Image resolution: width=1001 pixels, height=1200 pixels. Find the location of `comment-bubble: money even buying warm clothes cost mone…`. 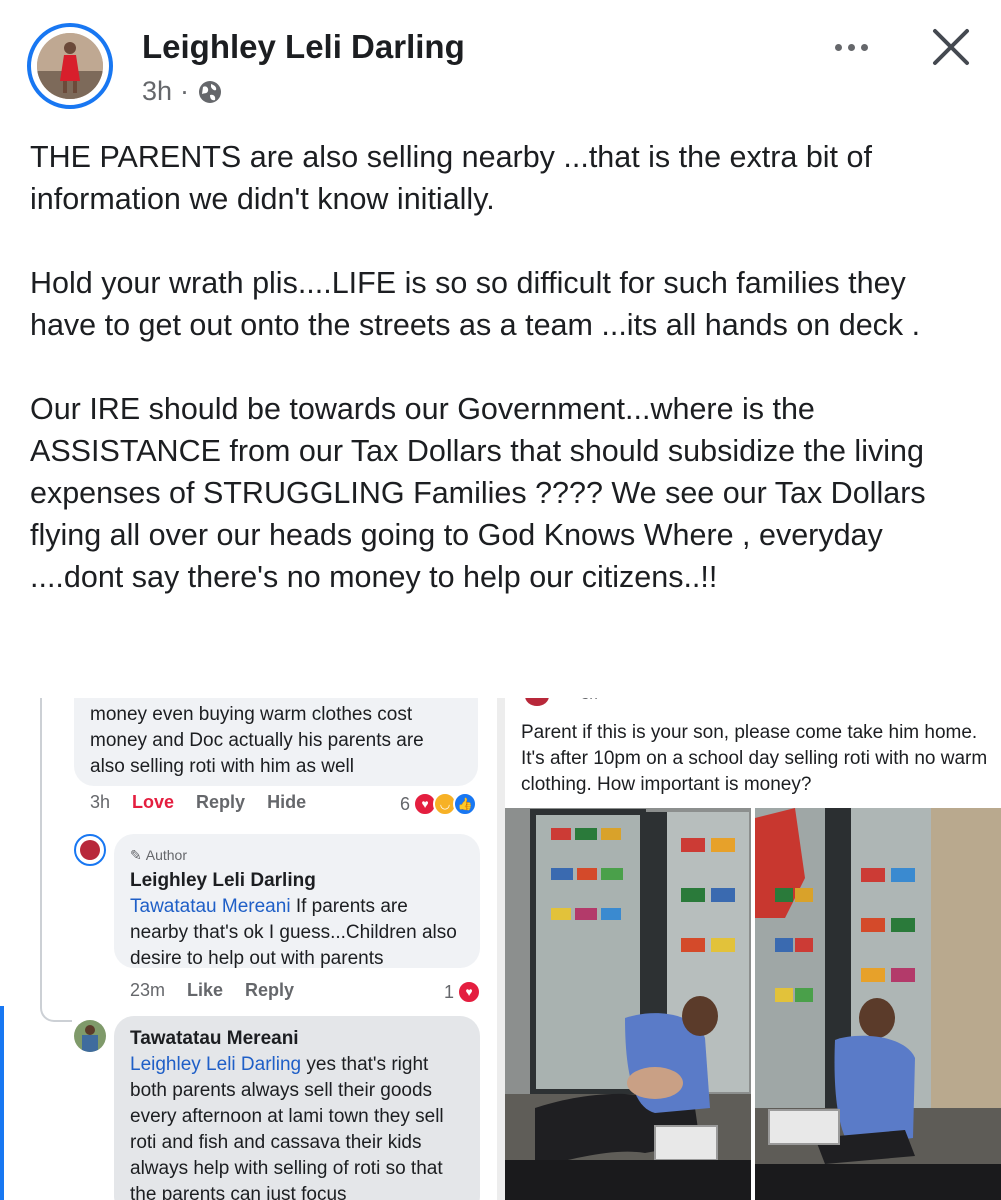

comment-bubble: money even buying warm clothes cost mone… is located at coordinates (276, 742).